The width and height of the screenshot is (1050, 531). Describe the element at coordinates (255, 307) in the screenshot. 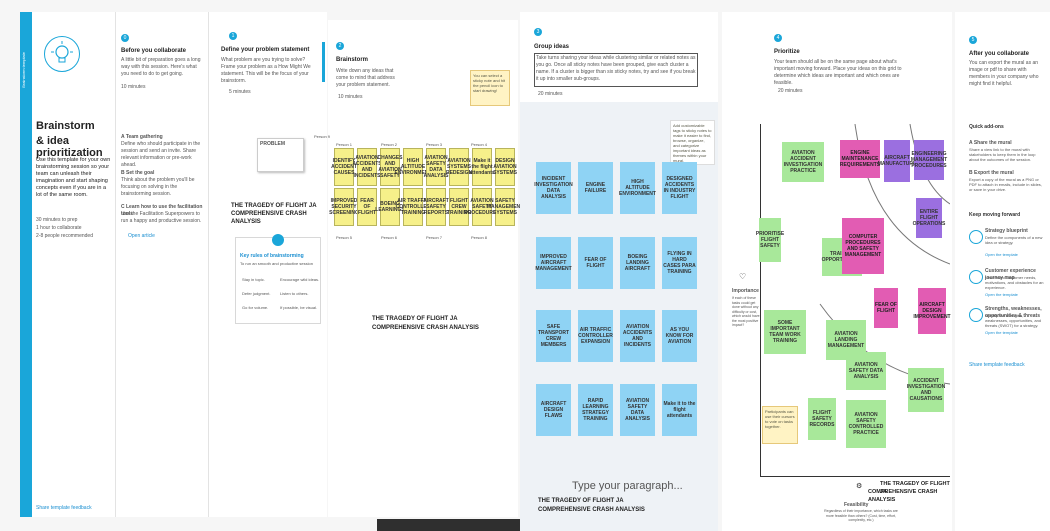

I see `rule-go-for-volume: Go for volume.` at that location.